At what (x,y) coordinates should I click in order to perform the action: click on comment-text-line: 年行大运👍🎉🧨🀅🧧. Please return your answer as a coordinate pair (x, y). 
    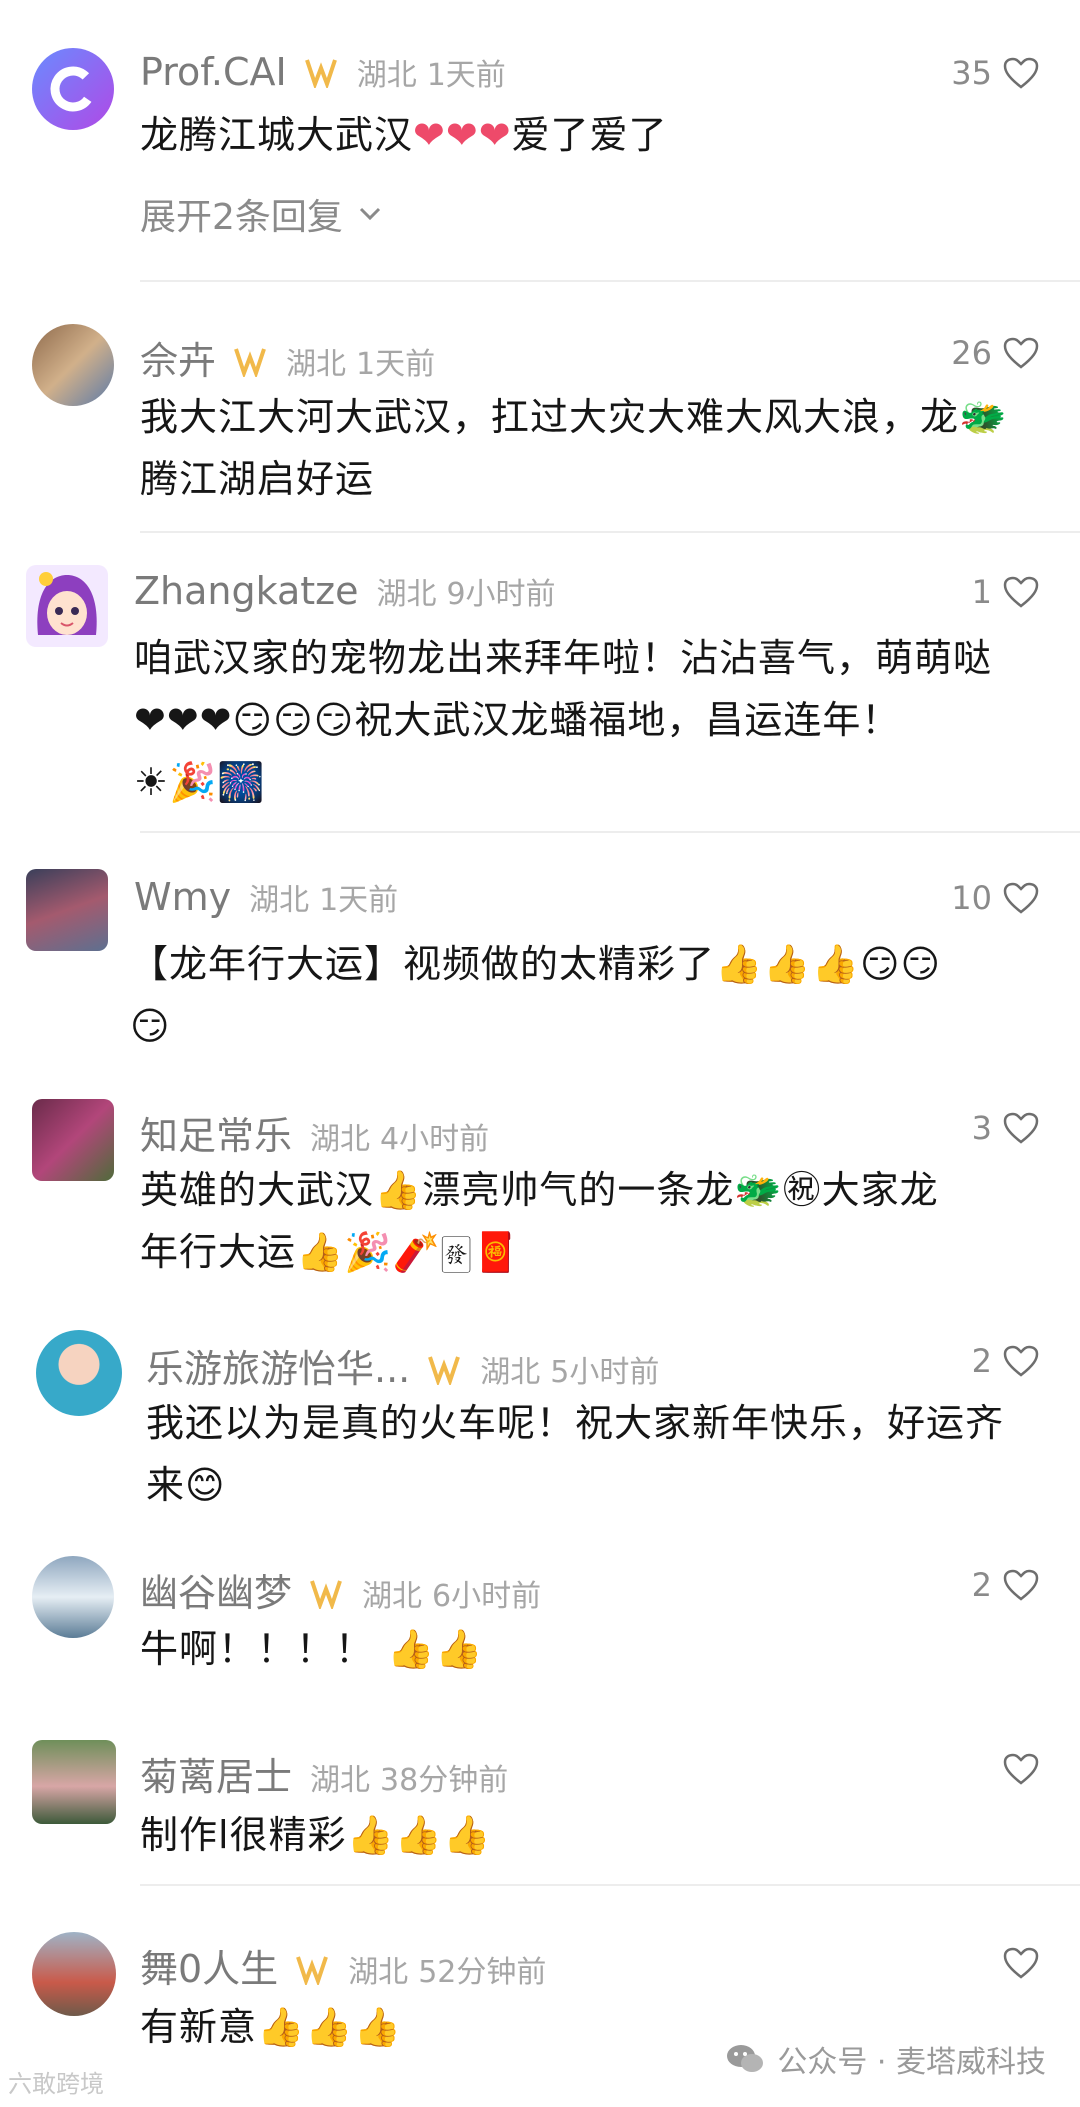
    Looking at the image, I should click on (330, 1252).